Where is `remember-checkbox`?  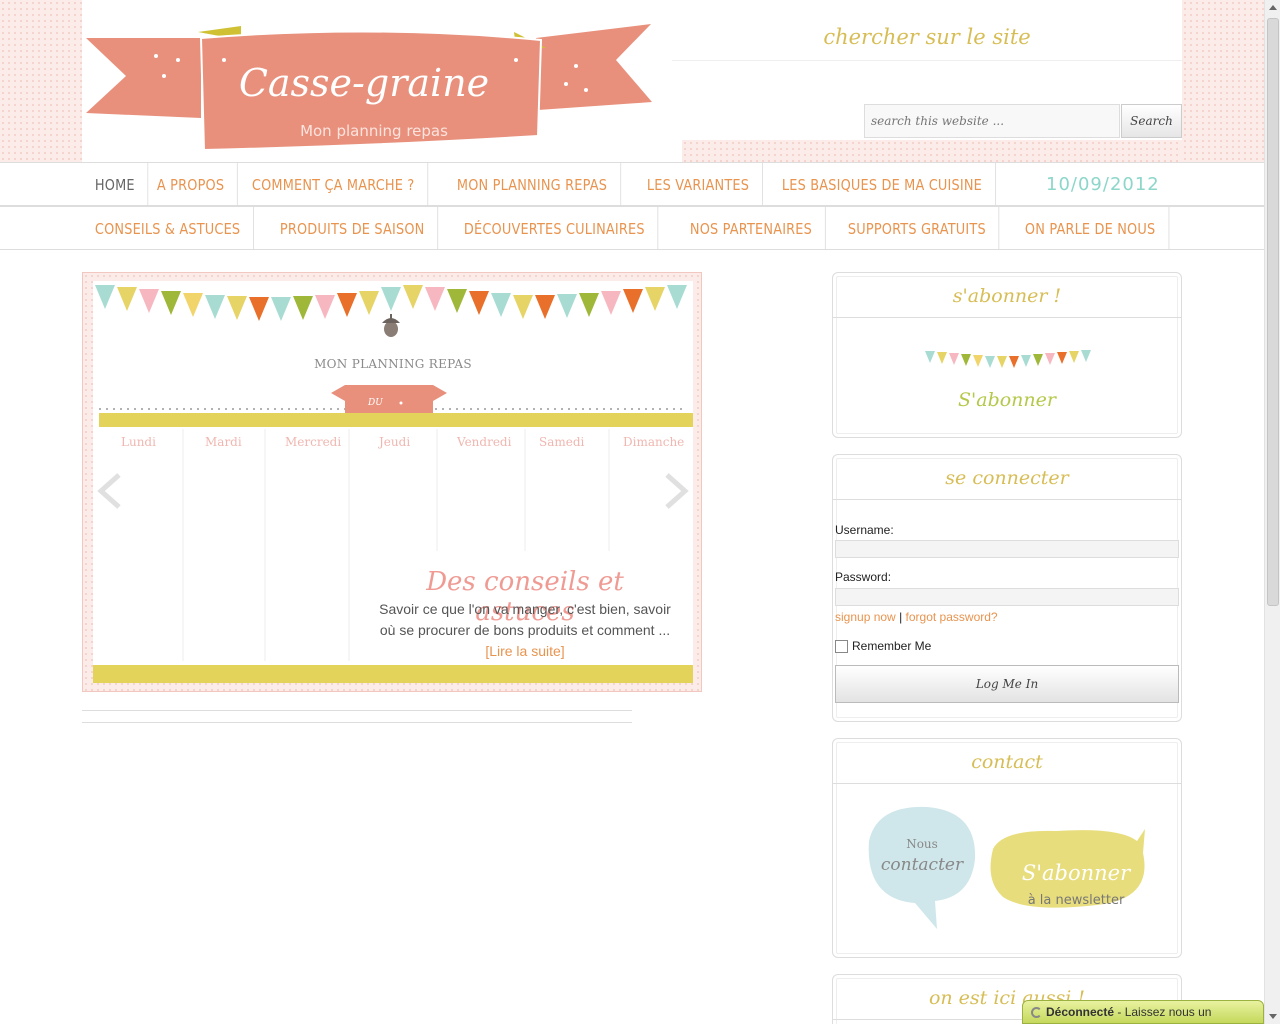
remember-checkbox is located at coordinates (841, 646).